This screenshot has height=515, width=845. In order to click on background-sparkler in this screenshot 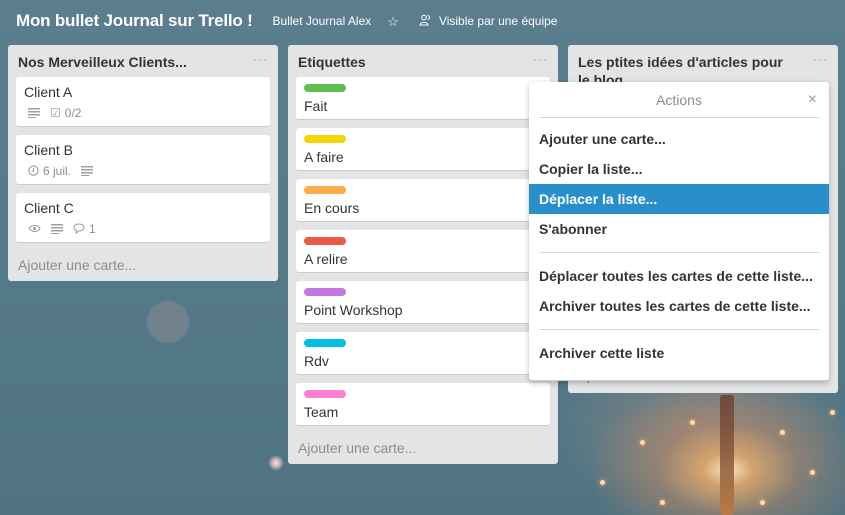, I will do `click(727, 455)`.